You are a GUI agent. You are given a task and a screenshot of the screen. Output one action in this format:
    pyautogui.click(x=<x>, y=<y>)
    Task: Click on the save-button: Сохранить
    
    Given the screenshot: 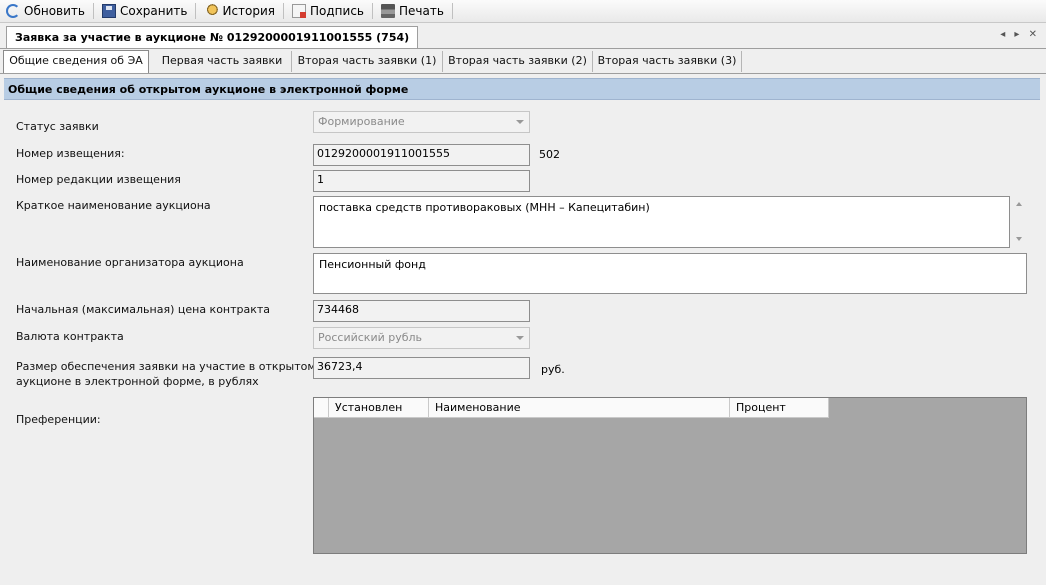 What is the action you would take?
    pyautogui.click(x=145, y=11)
    